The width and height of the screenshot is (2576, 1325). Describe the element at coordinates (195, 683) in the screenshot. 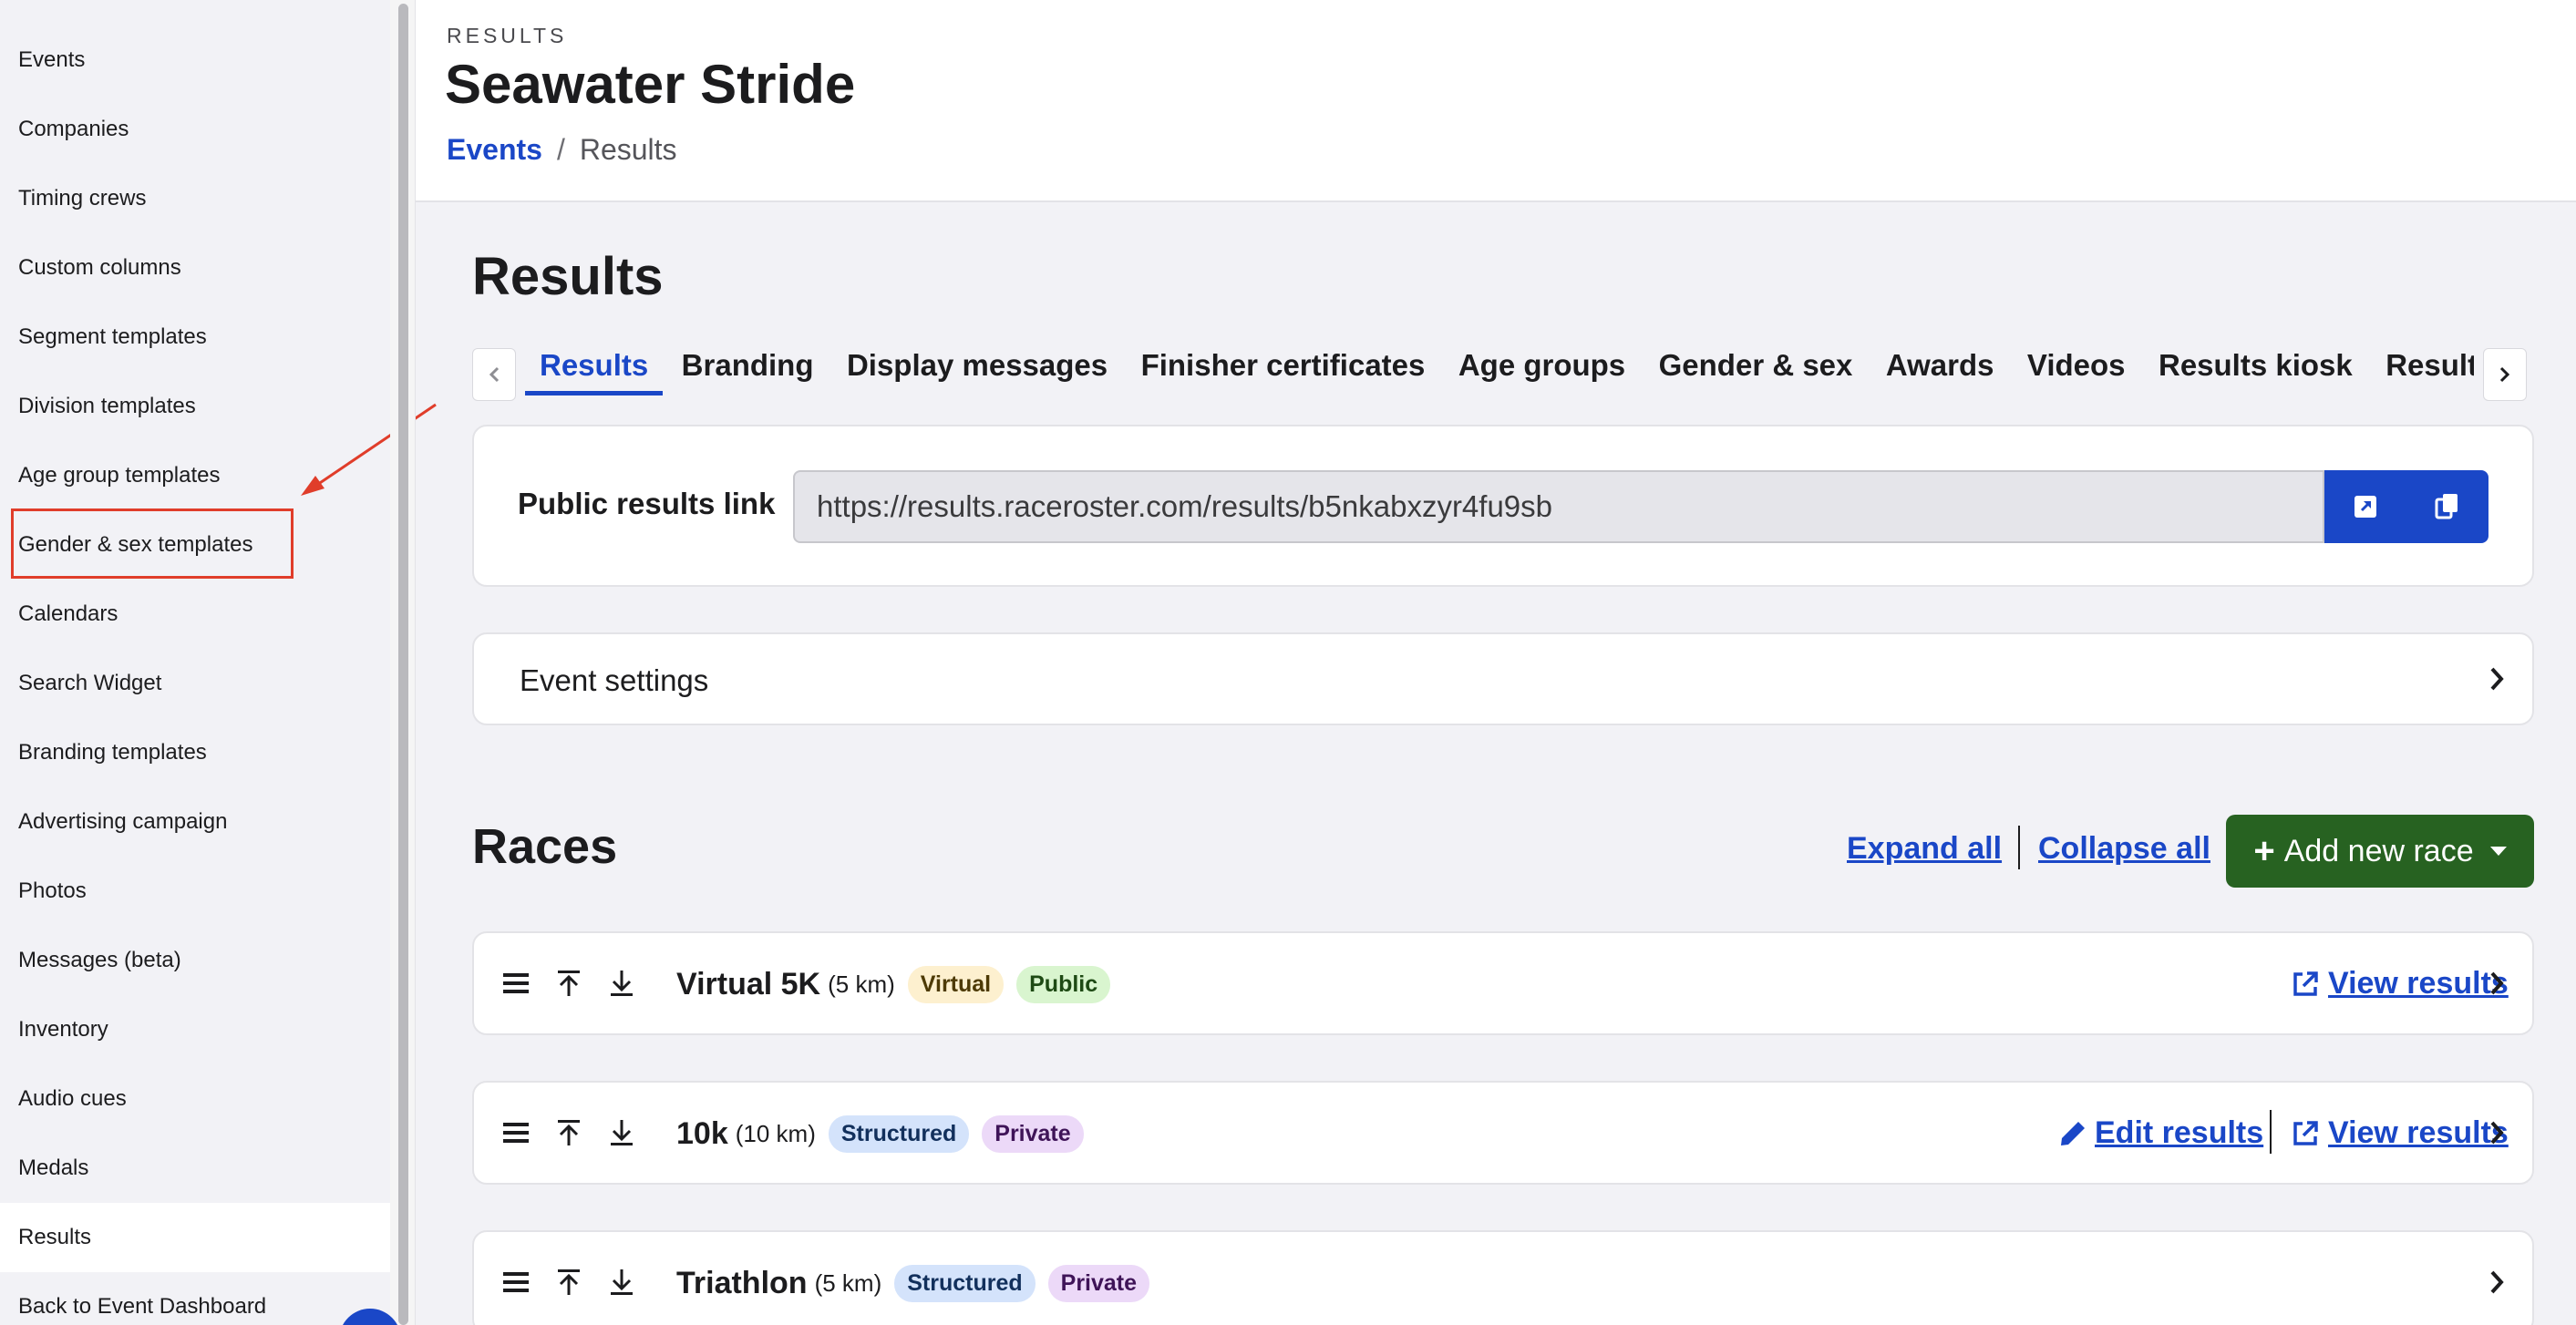

I see `sidebar-item-search-widget: Search Widget` at that location.